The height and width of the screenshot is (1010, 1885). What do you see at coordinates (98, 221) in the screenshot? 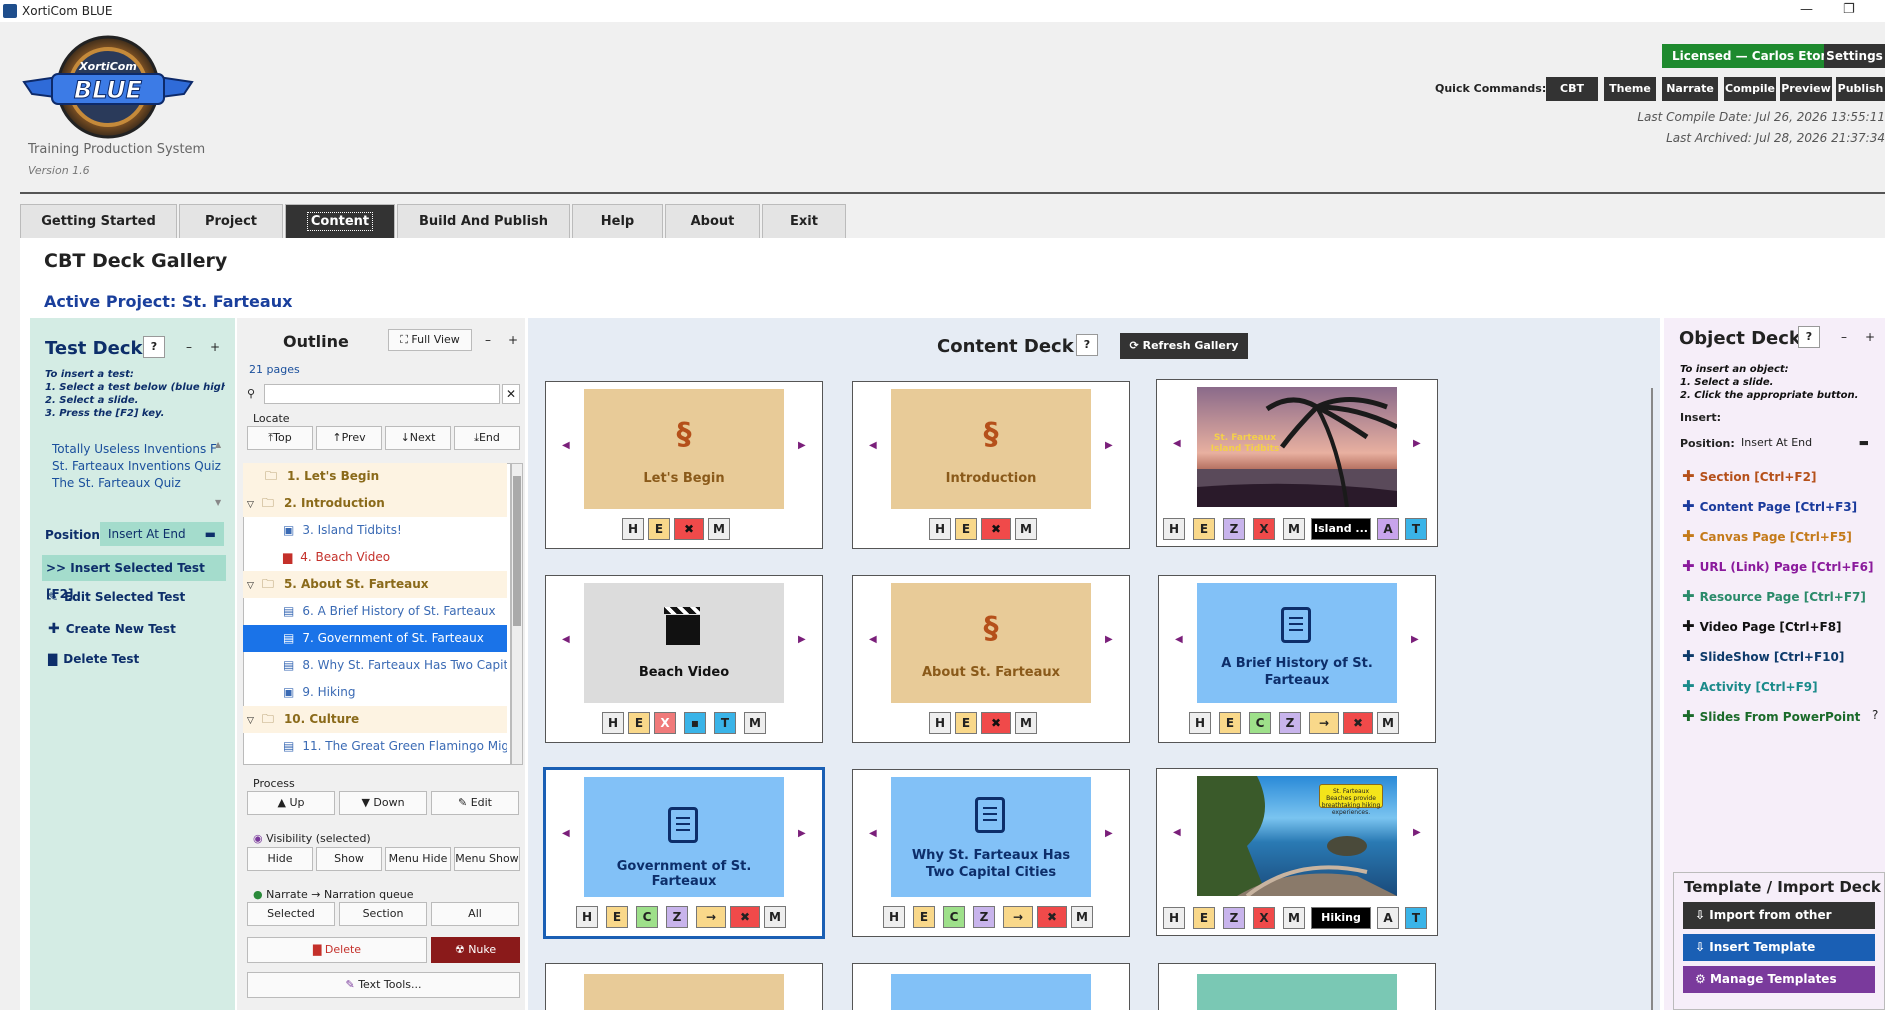
I see `tab-getting-started: Getting Started` at bounding box center [98, 221].